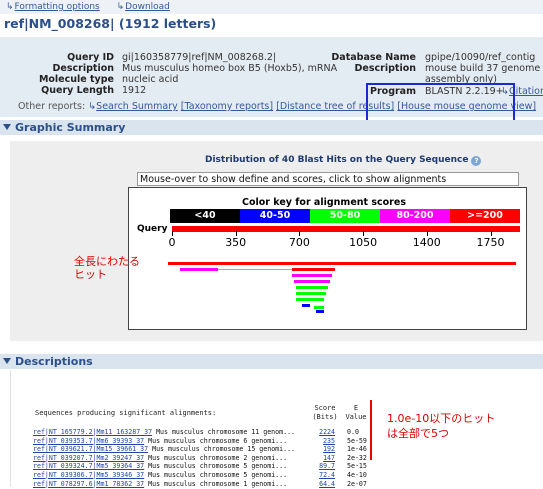 The width and height of the screenshot is (543, 489). Describe the element at coordinates (271, 127) in the screenshot. I see `graphic-summary-header: Graphic Summary` at that location.